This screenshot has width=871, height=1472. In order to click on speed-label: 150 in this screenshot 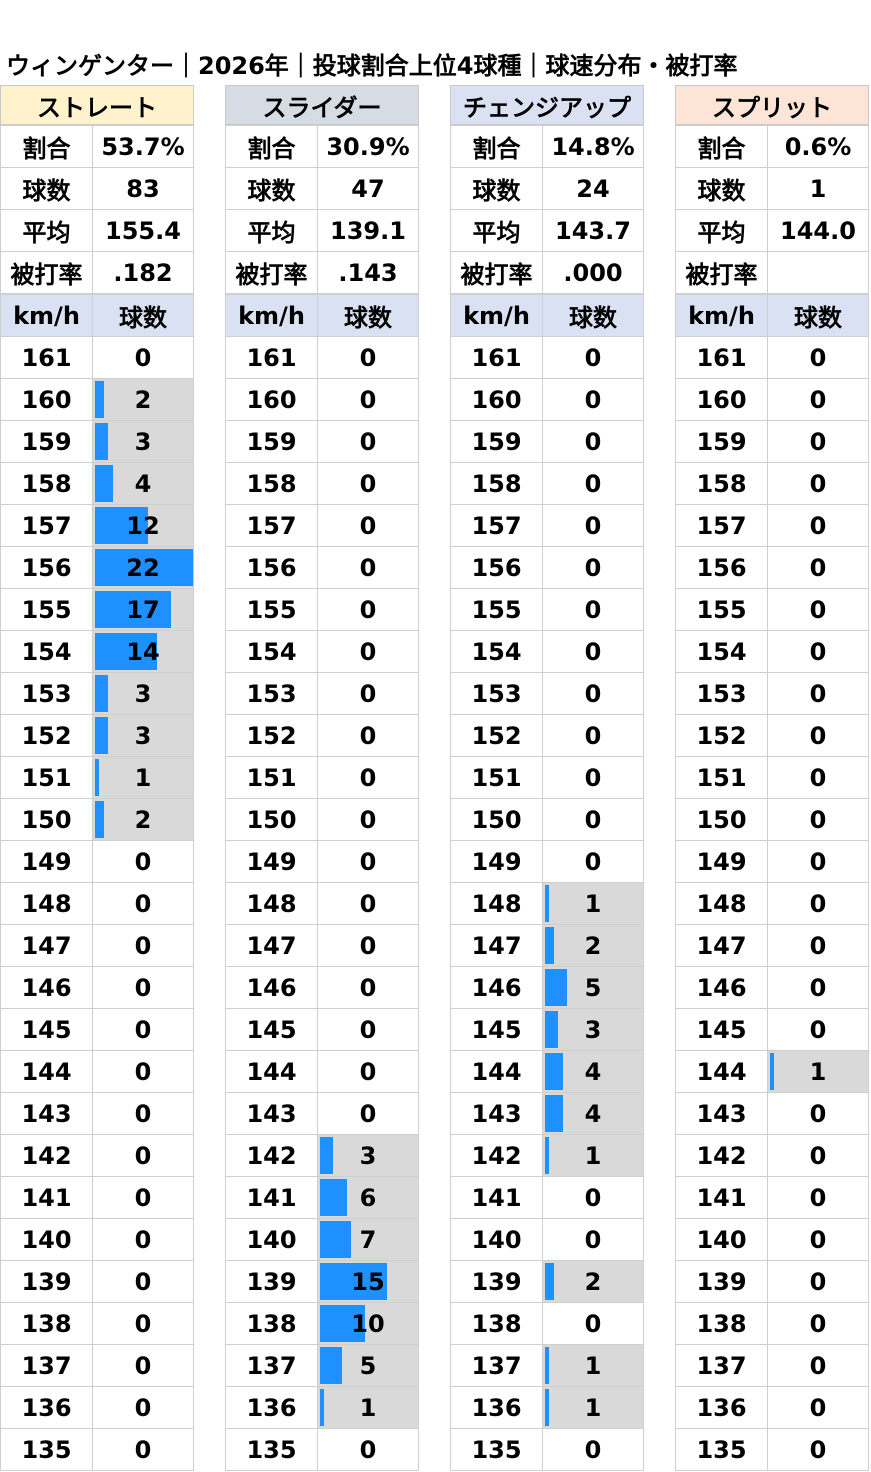, I will do `click(721, 819)`.